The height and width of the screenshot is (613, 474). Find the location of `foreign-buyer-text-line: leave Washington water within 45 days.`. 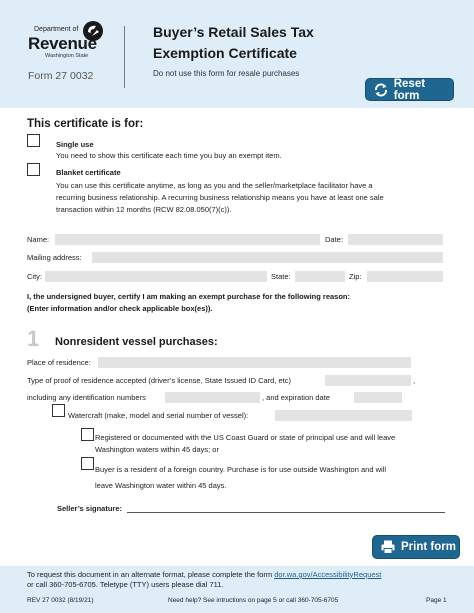

foreign-buyer-text-line: leave Washington water within 45 days. is located at coordinates (161, 485).